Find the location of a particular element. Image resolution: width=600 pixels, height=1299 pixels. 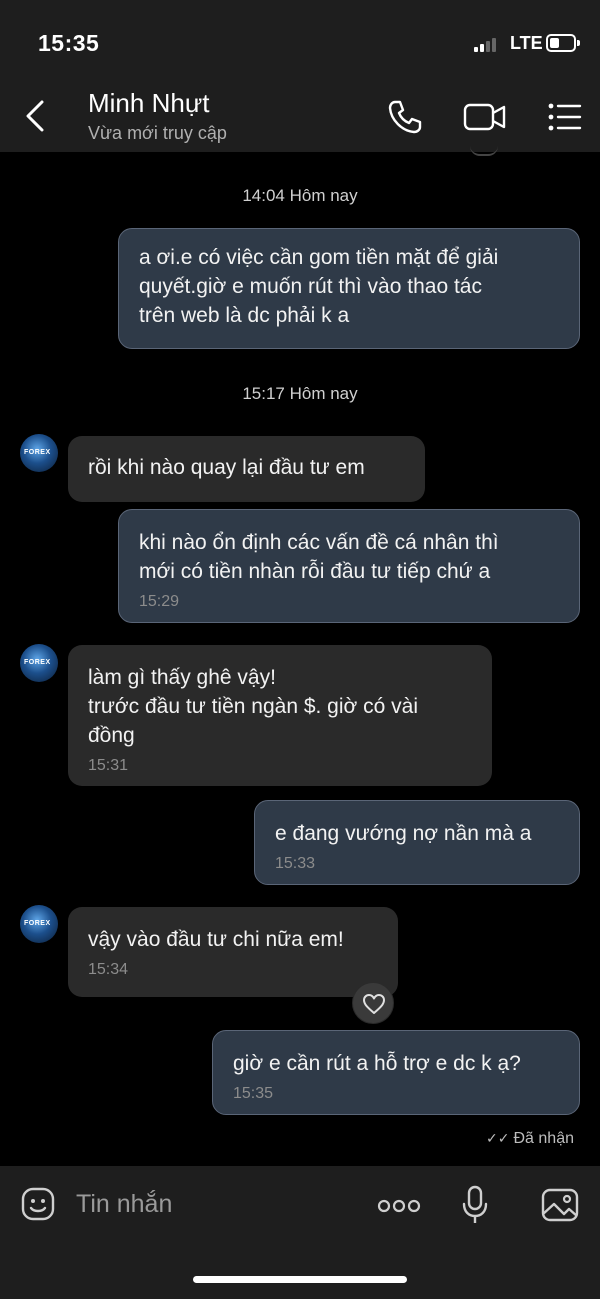

battery-icon is located at coordinates (563, 43).